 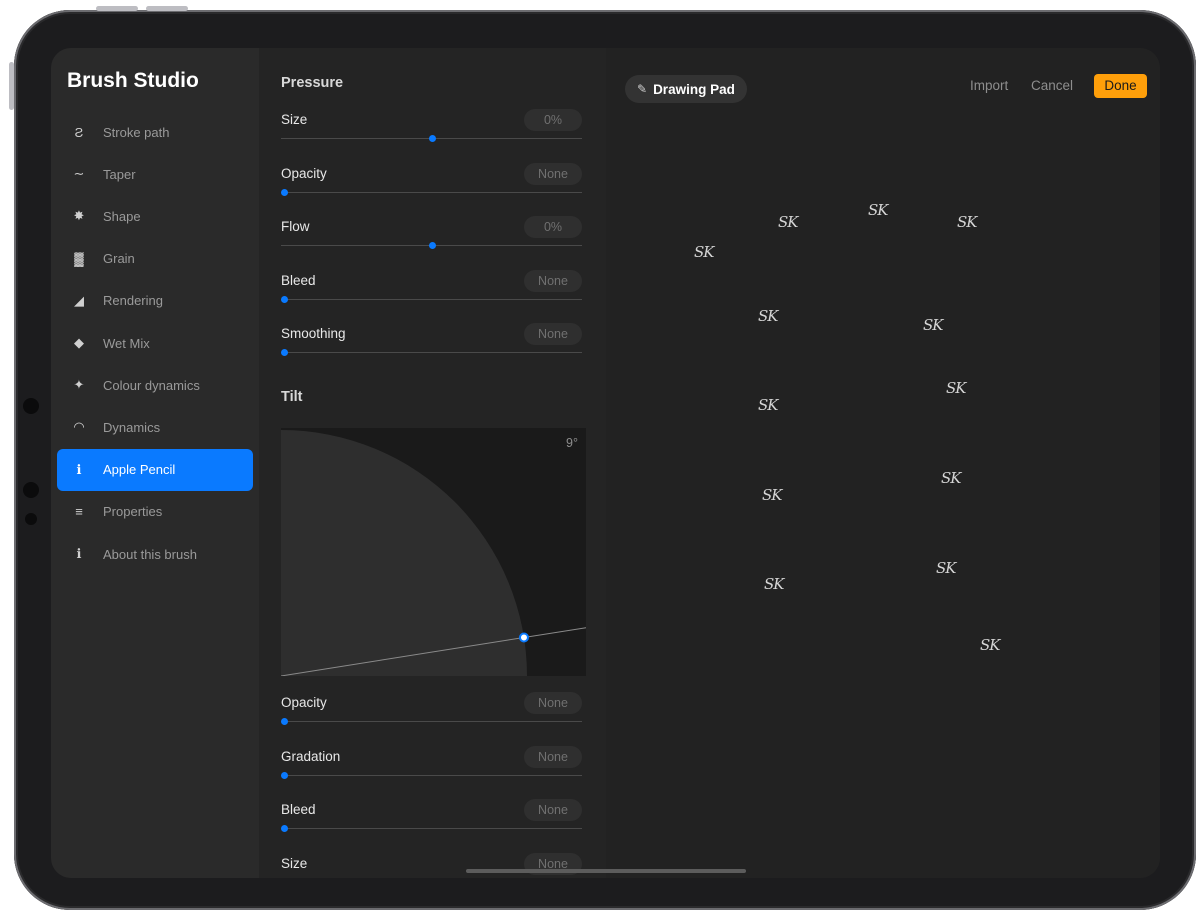 What do you see at coordinates (313, 334) in the screenshot?
I see `pressure-smoothing-label: Smoothing` at bounding box center [313, 334].